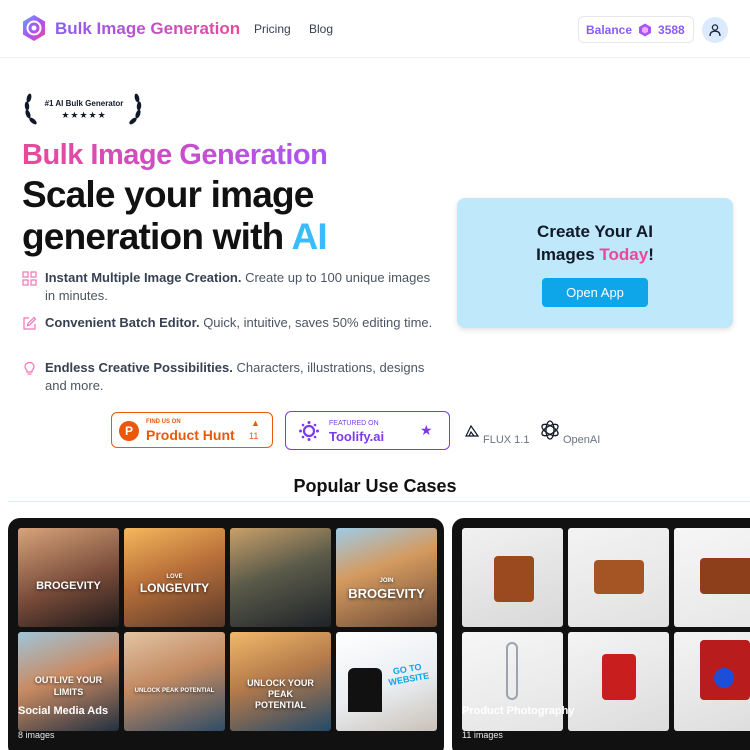  What do you see at coordinates (175, 155) in the screenshot?
I see `hero-kicker: Bulk Image Generation` at bounding box center [175, 155].